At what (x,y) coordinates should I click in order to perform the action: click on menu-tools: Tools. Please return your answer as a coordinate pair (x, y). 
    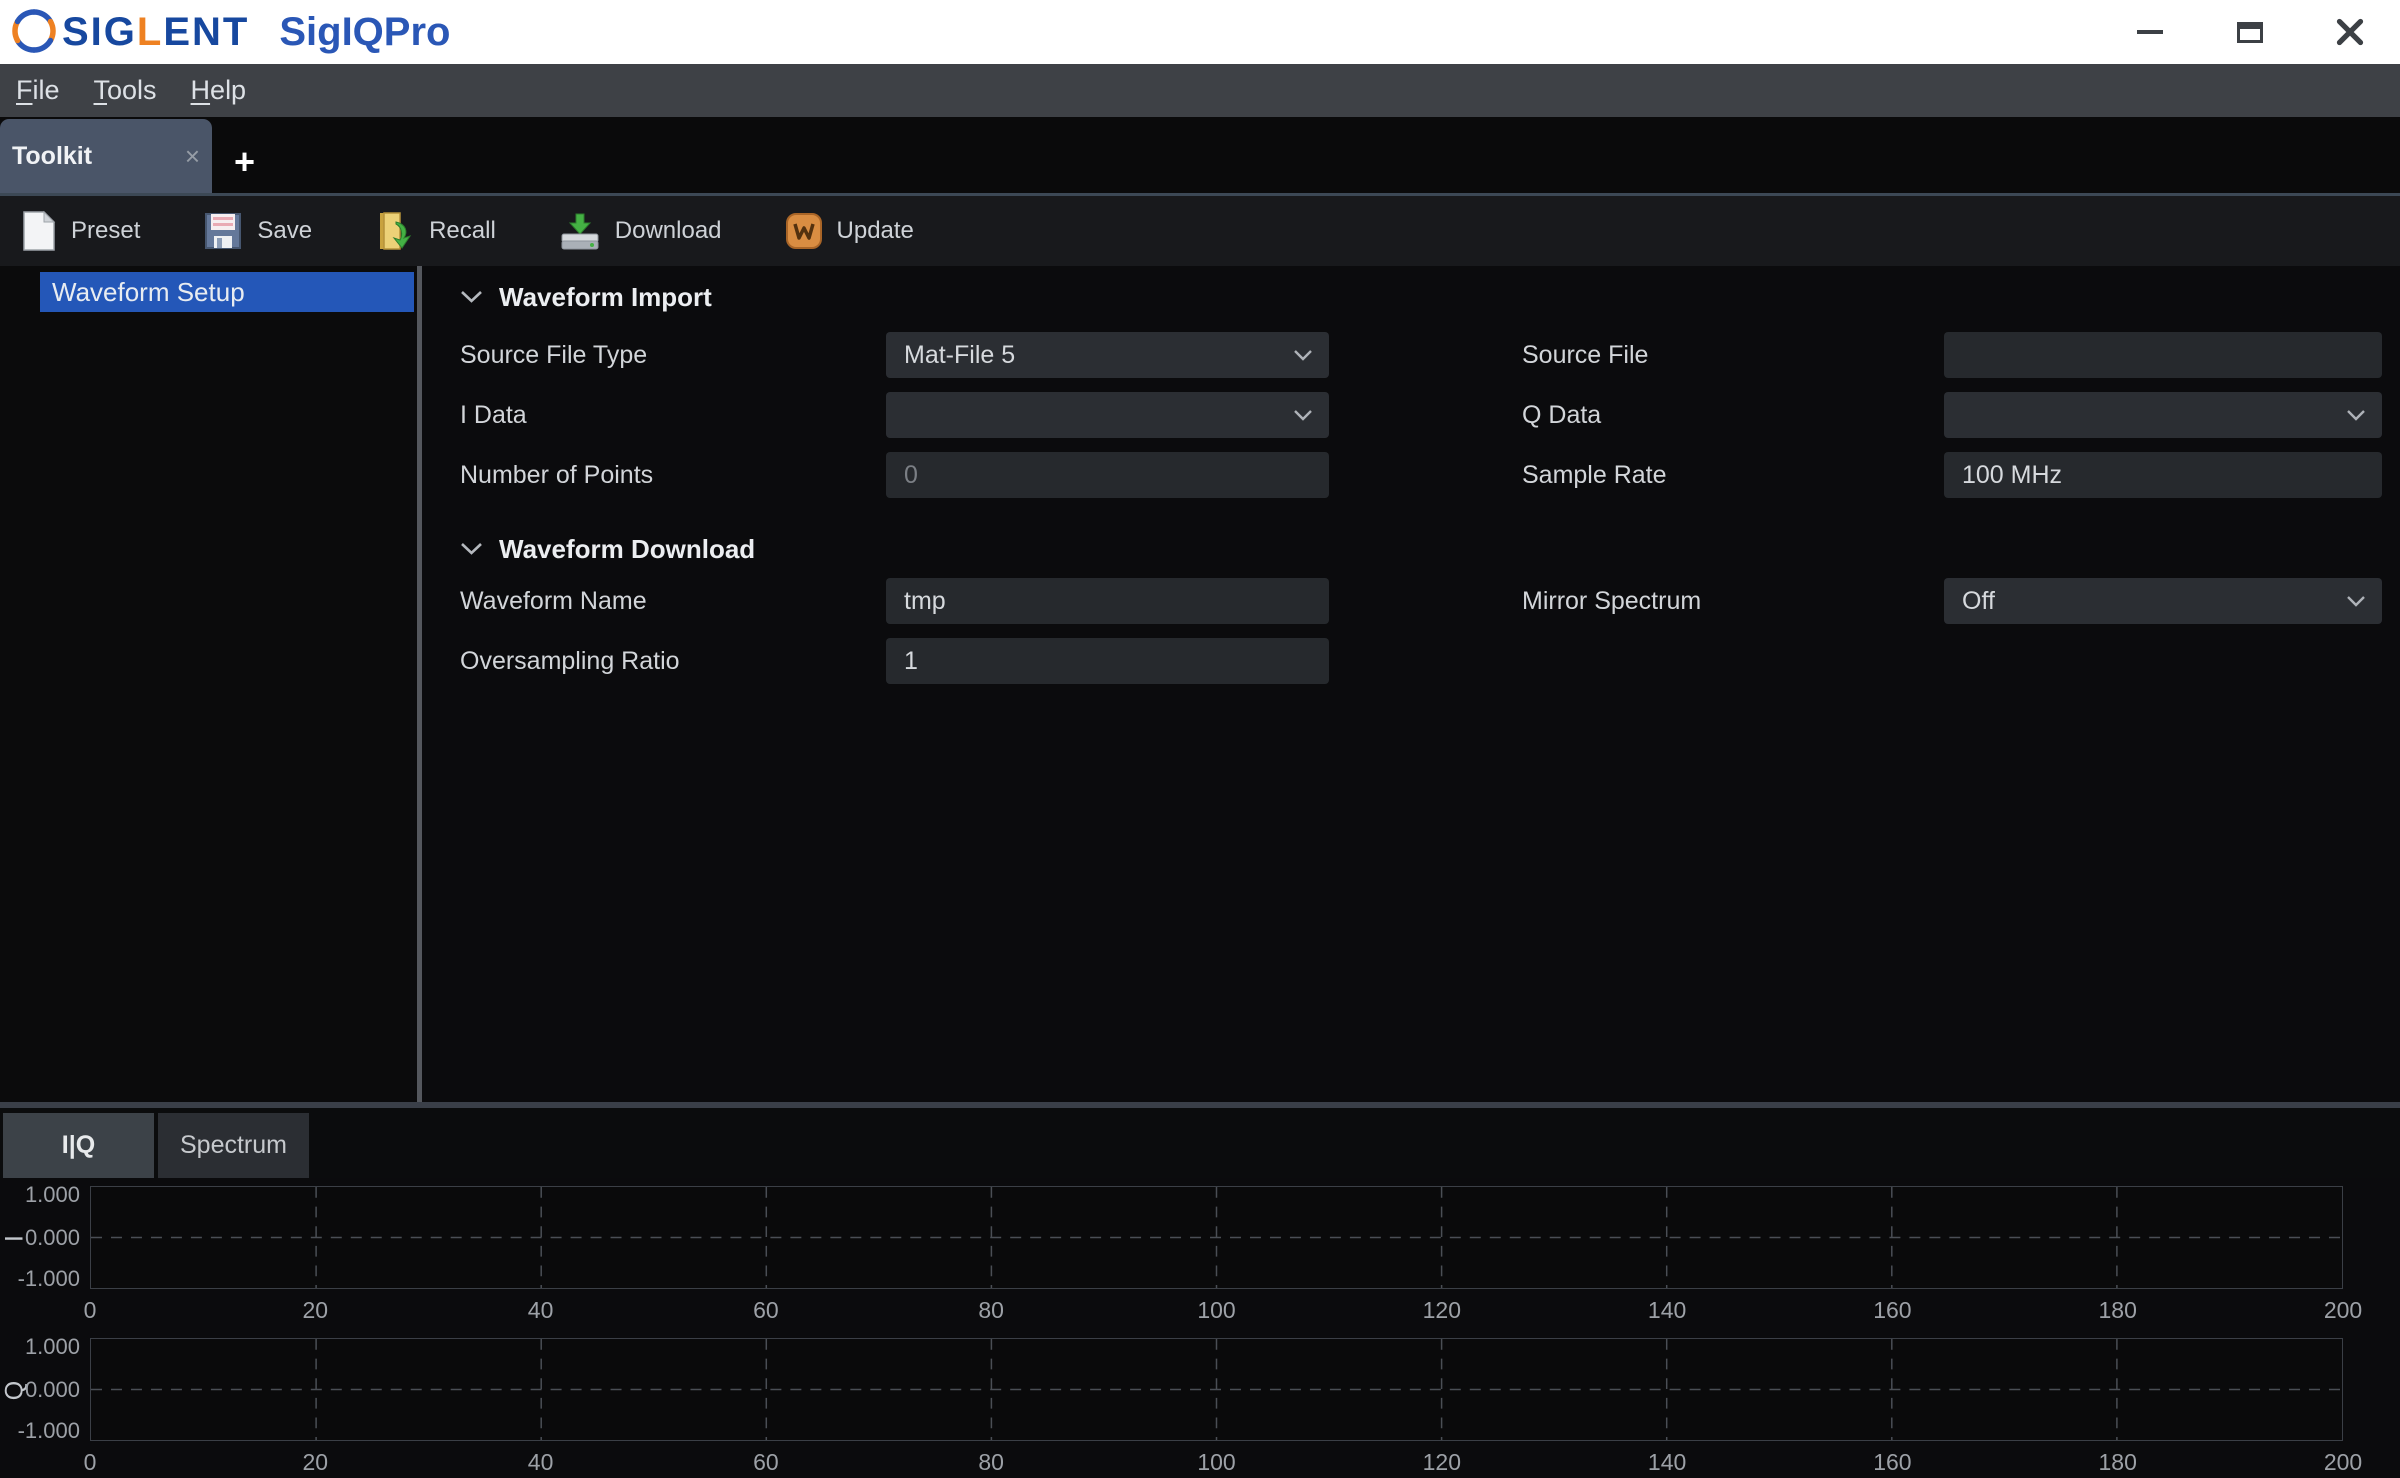
    Looking at the image, I should click on (125, 90).